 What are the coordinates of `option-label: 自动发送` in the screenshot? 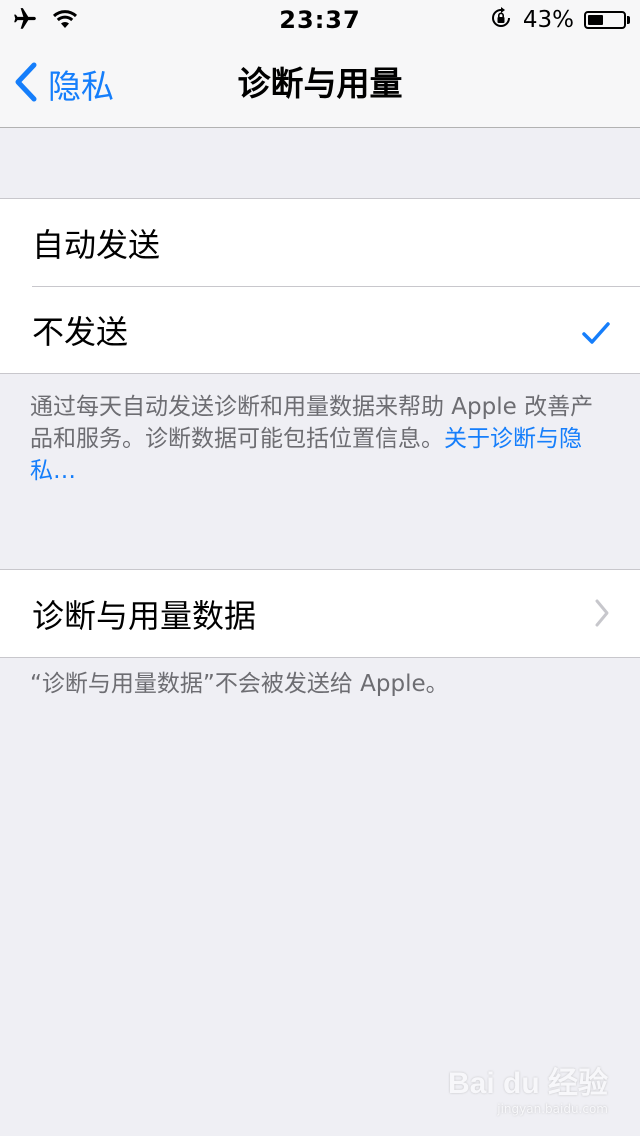 It's located at (96, 244).